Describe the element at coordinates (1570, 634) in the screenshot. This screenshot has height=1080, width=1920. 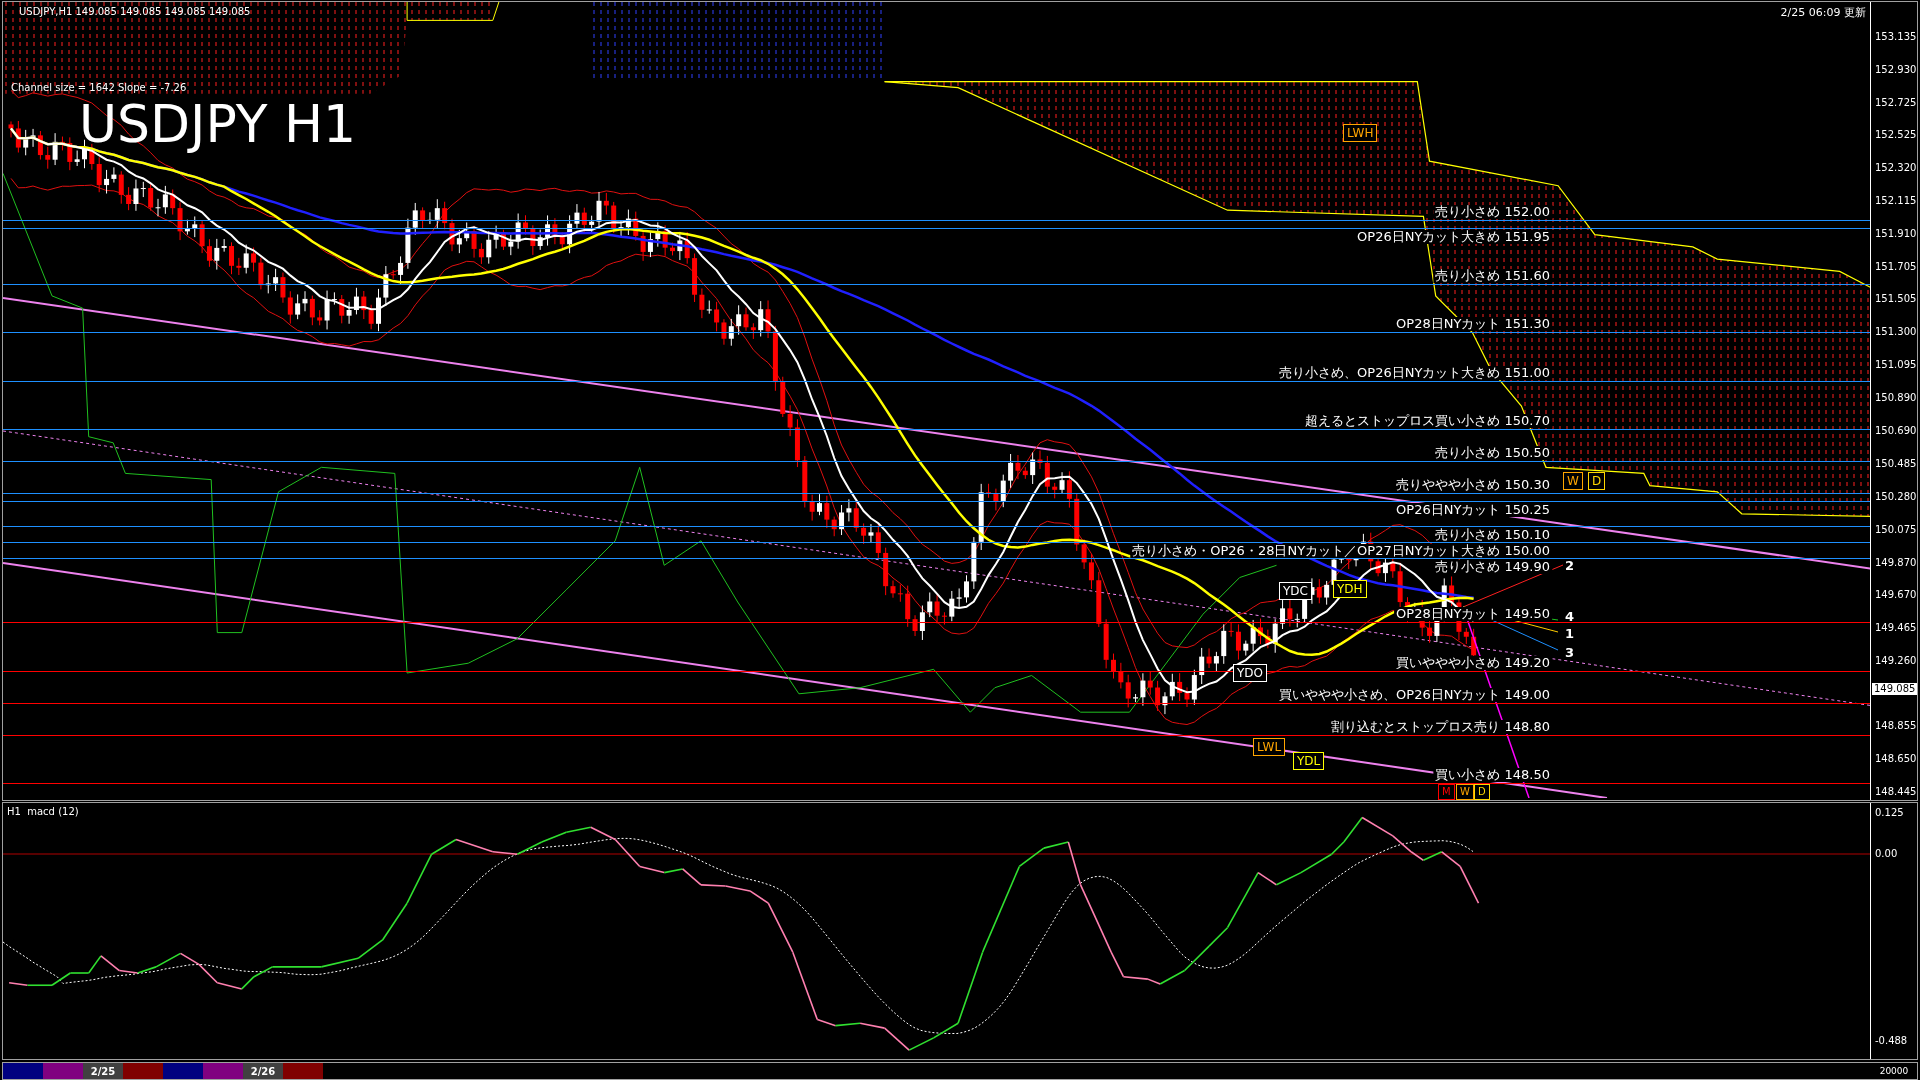
I see `trend-number: 1` at that location.